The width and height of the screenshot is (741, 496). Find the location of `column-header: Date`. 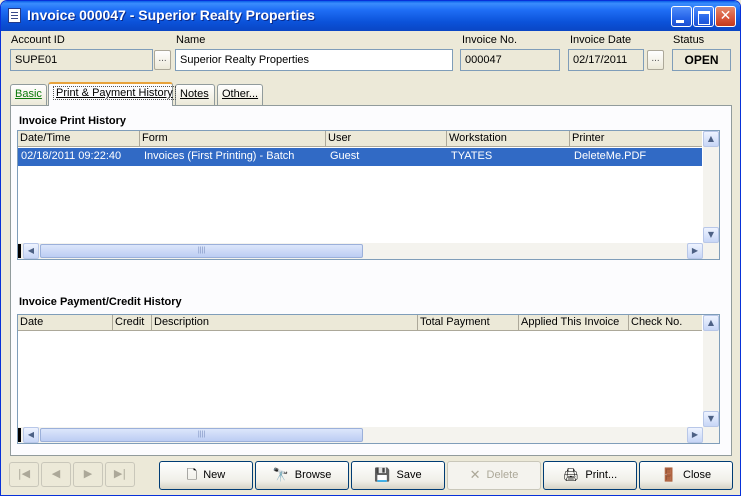

column-header: Date is located at coordinates (65, 323).